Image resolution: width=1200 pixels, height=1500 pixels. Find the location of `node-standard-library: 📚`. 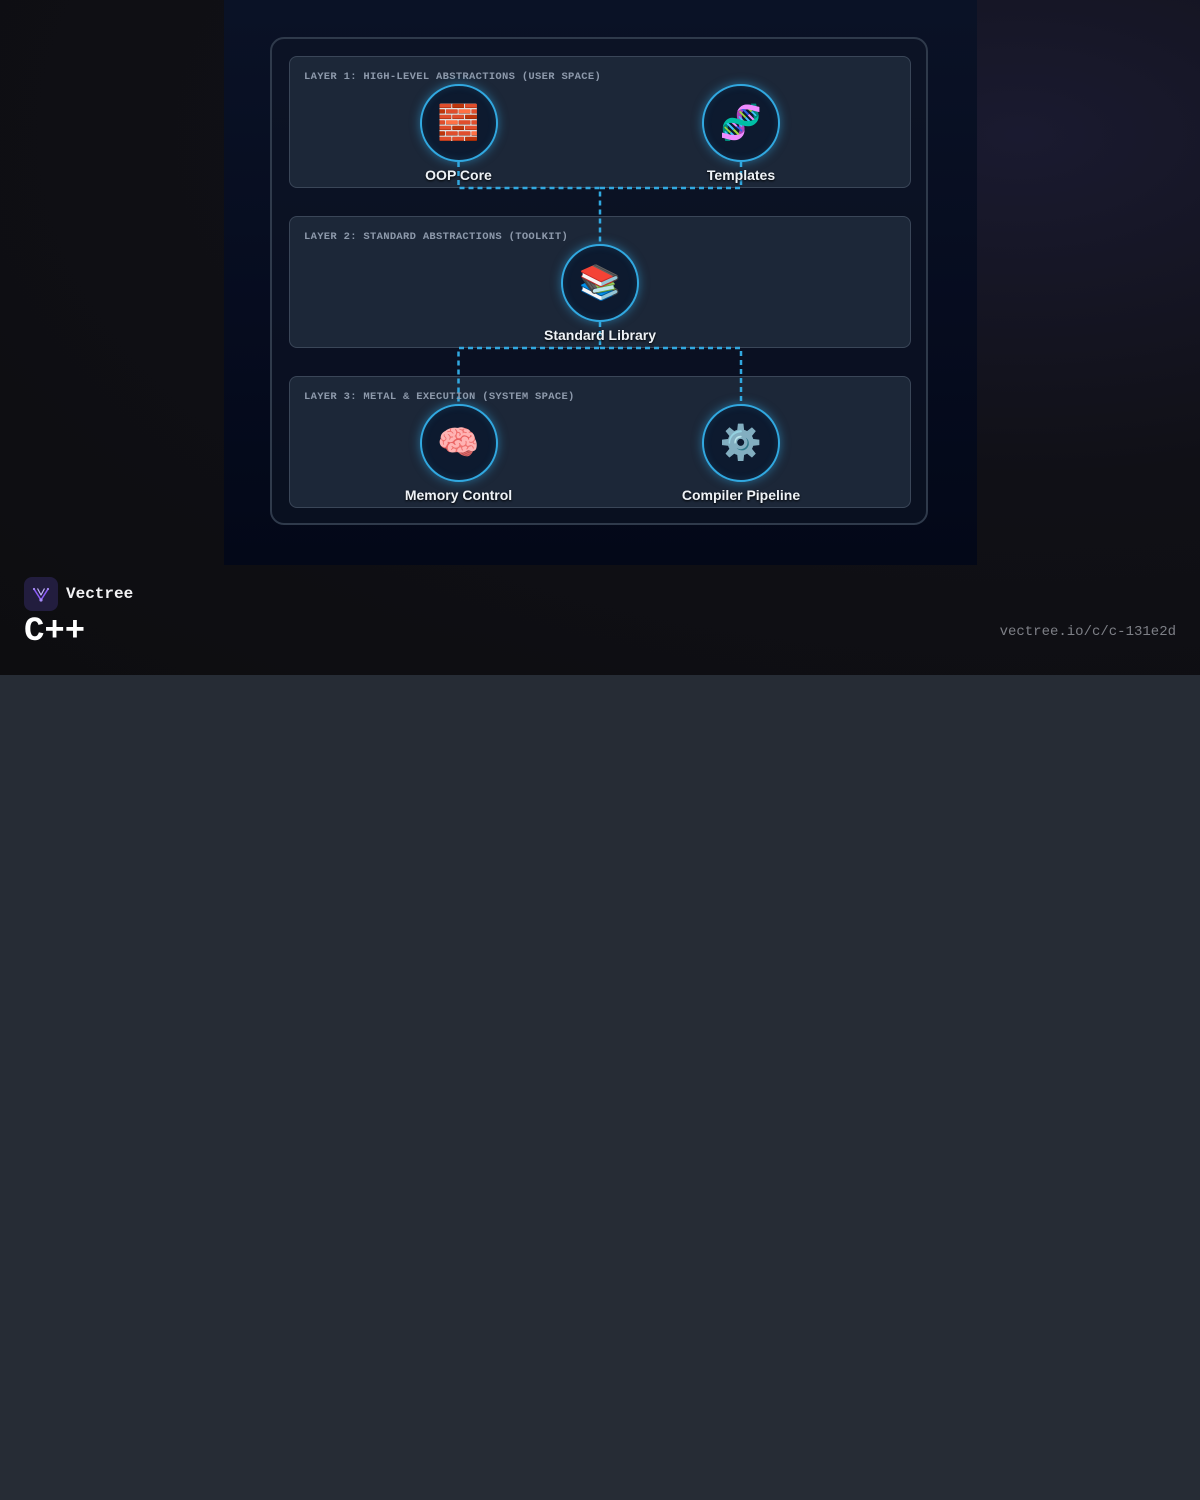

node-standard-library: 📚 is located at coordinates (600, 283).